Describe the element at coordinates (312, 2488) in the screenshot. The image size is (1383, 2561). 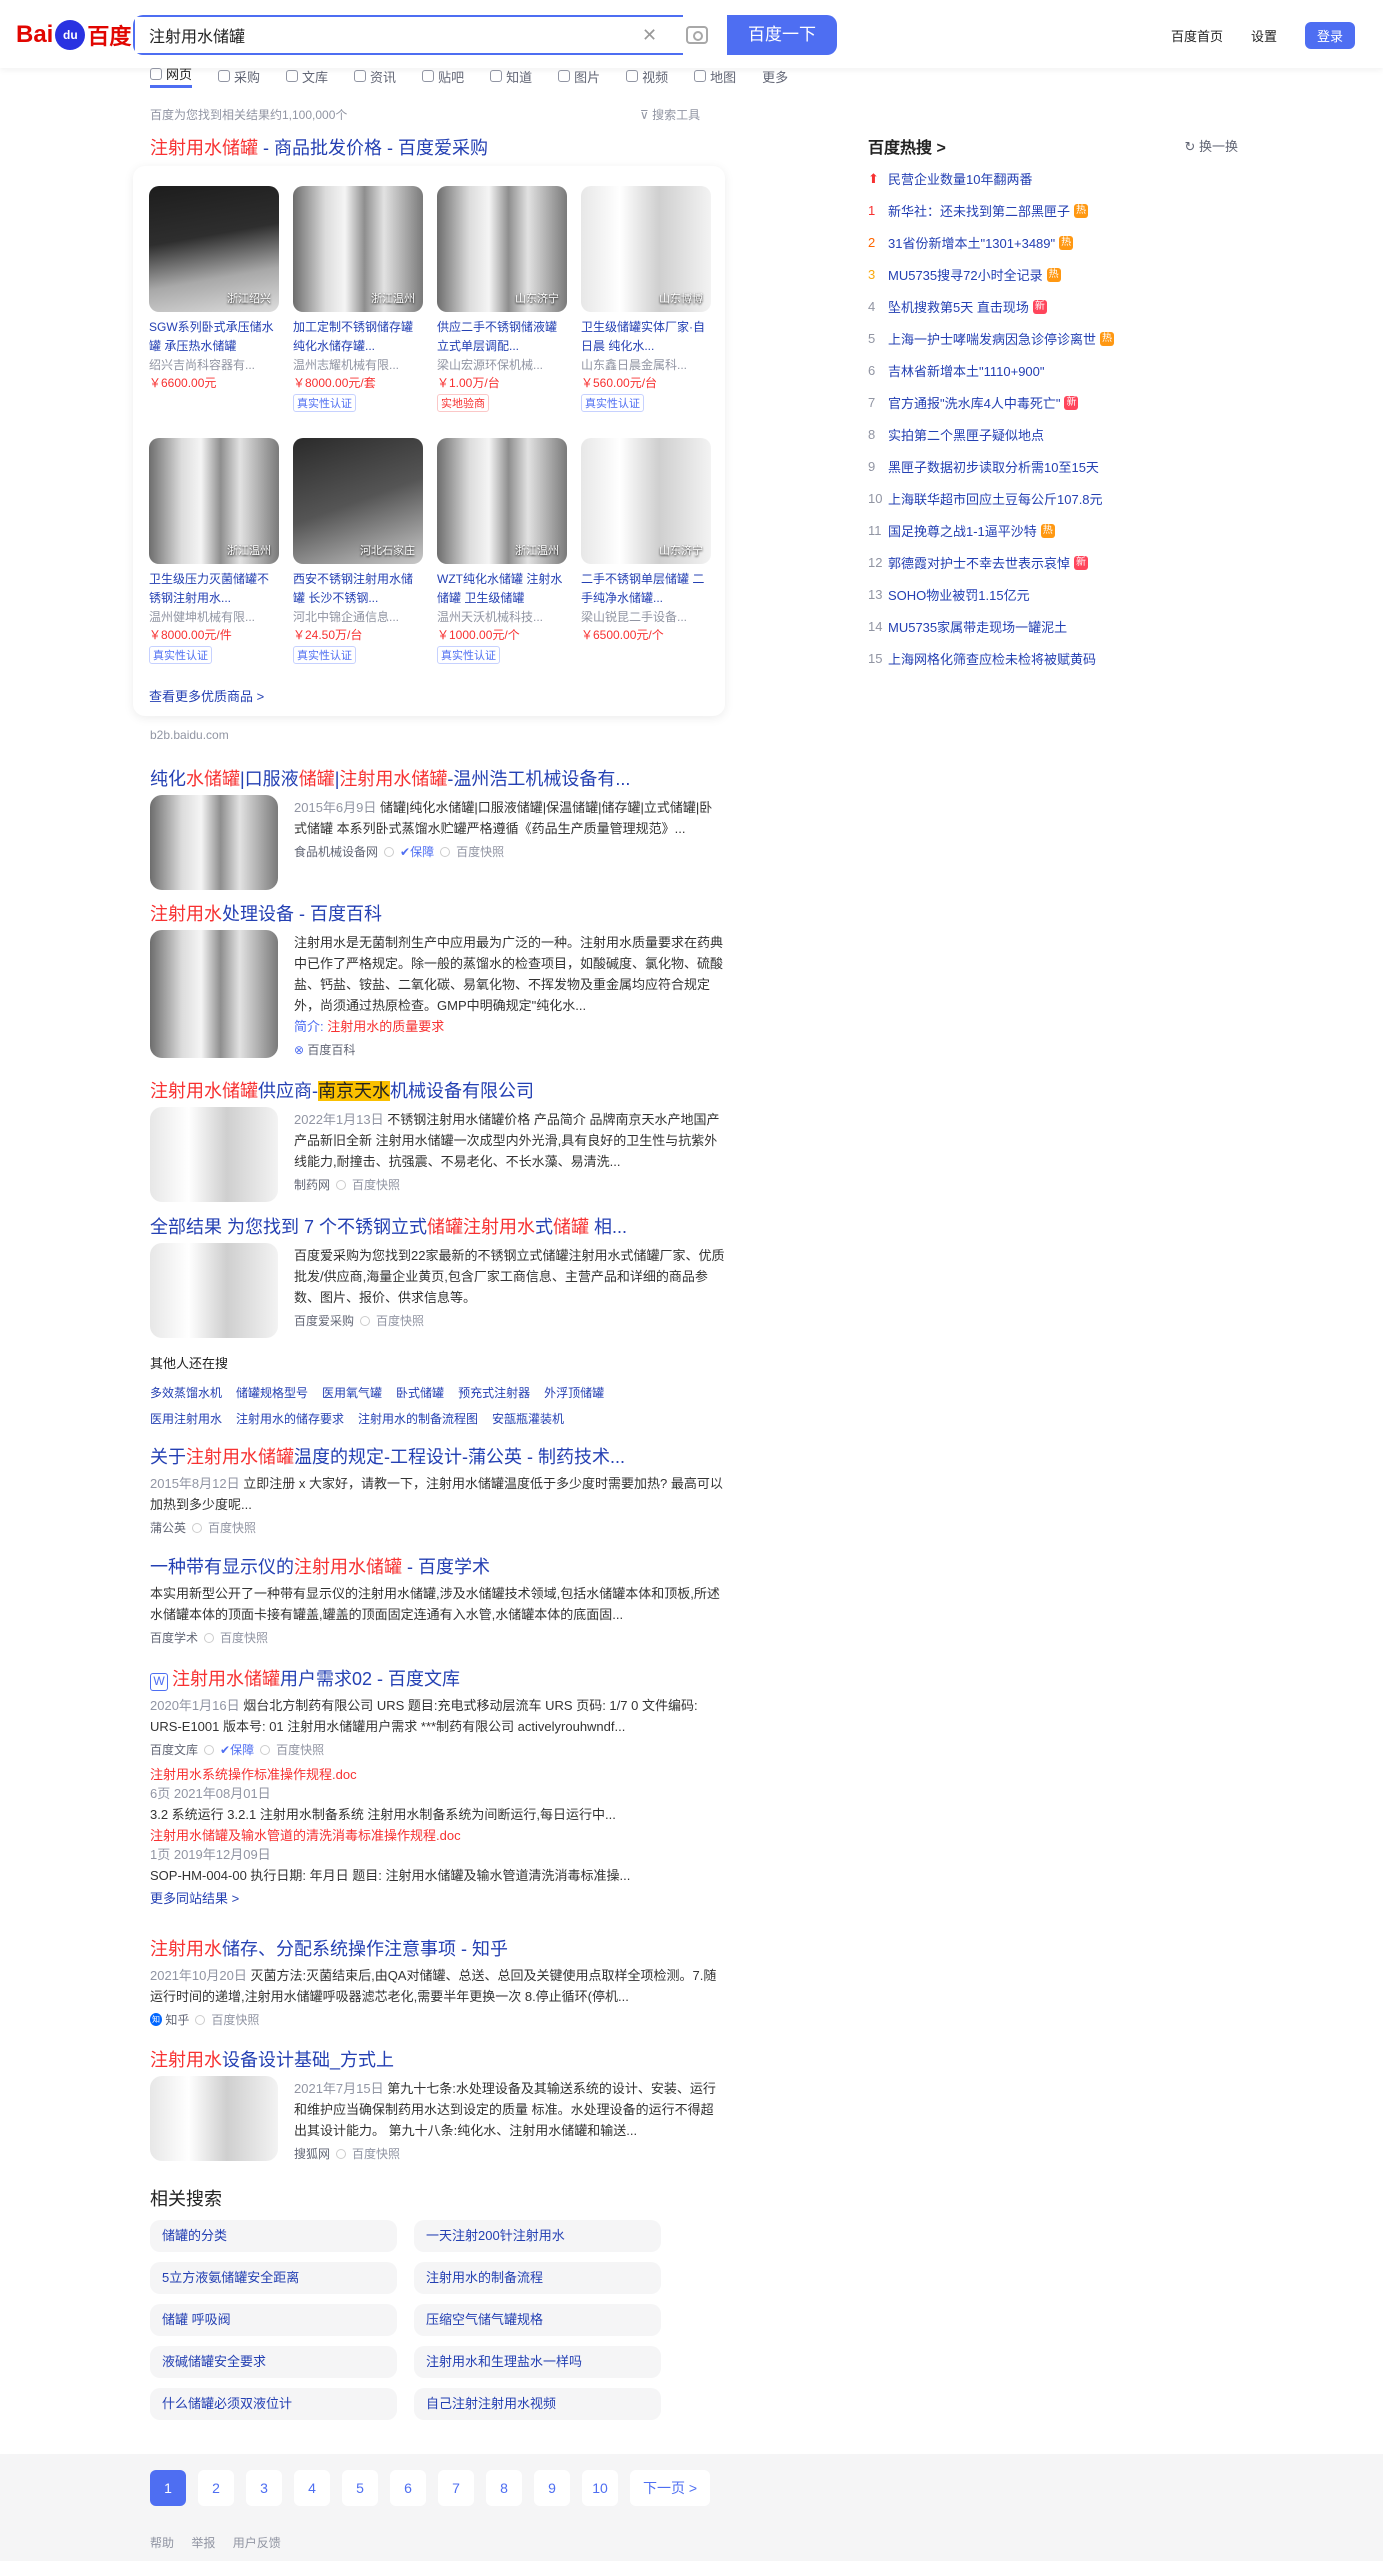
I see `page-button: 4` at that location.